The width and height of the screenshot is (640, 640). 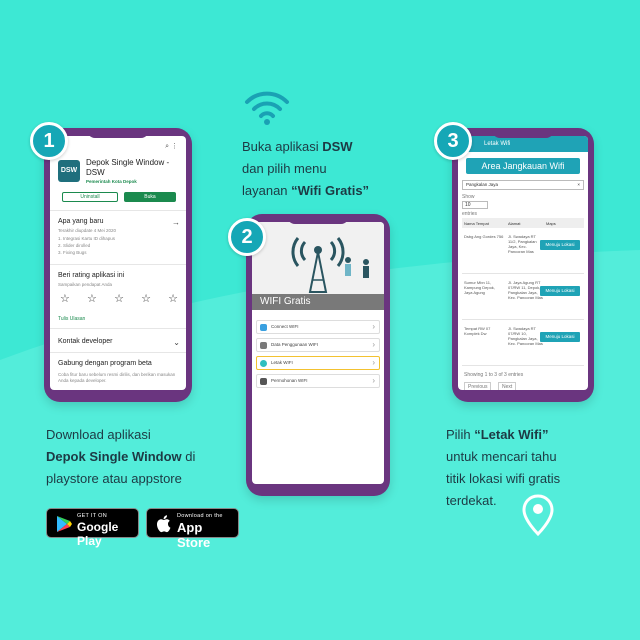 I want to click on caption-line: untuk mencari tahu, so click(x=501, y=456).